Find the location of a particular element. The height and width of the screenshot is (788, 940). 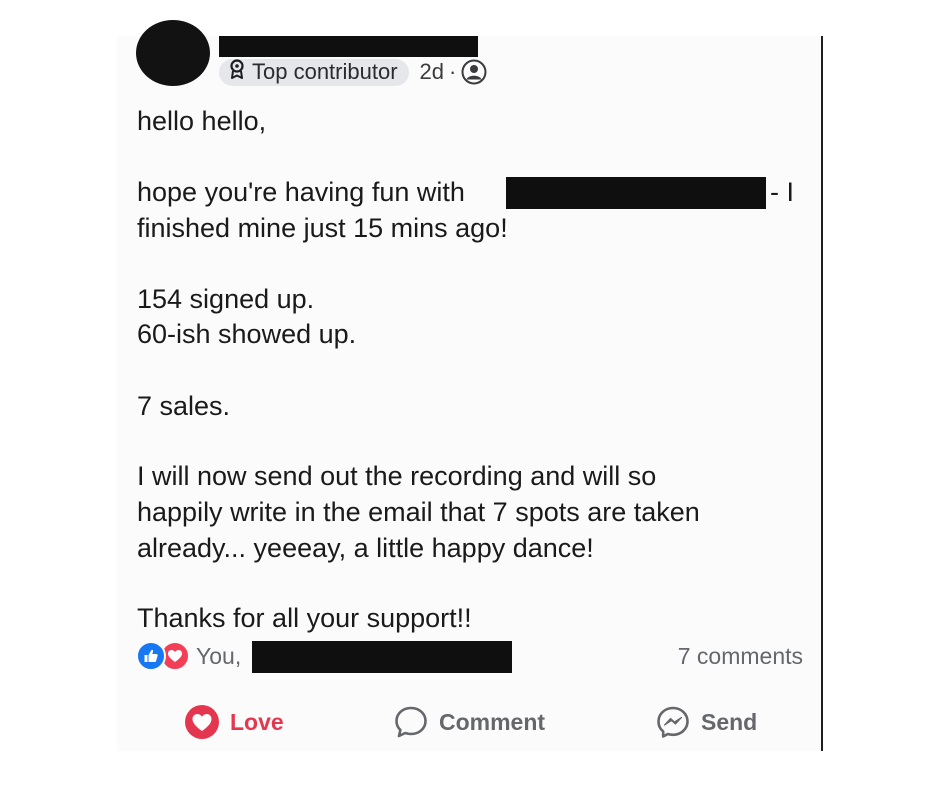

post-time: 2d is located at coordinates (432, 72).